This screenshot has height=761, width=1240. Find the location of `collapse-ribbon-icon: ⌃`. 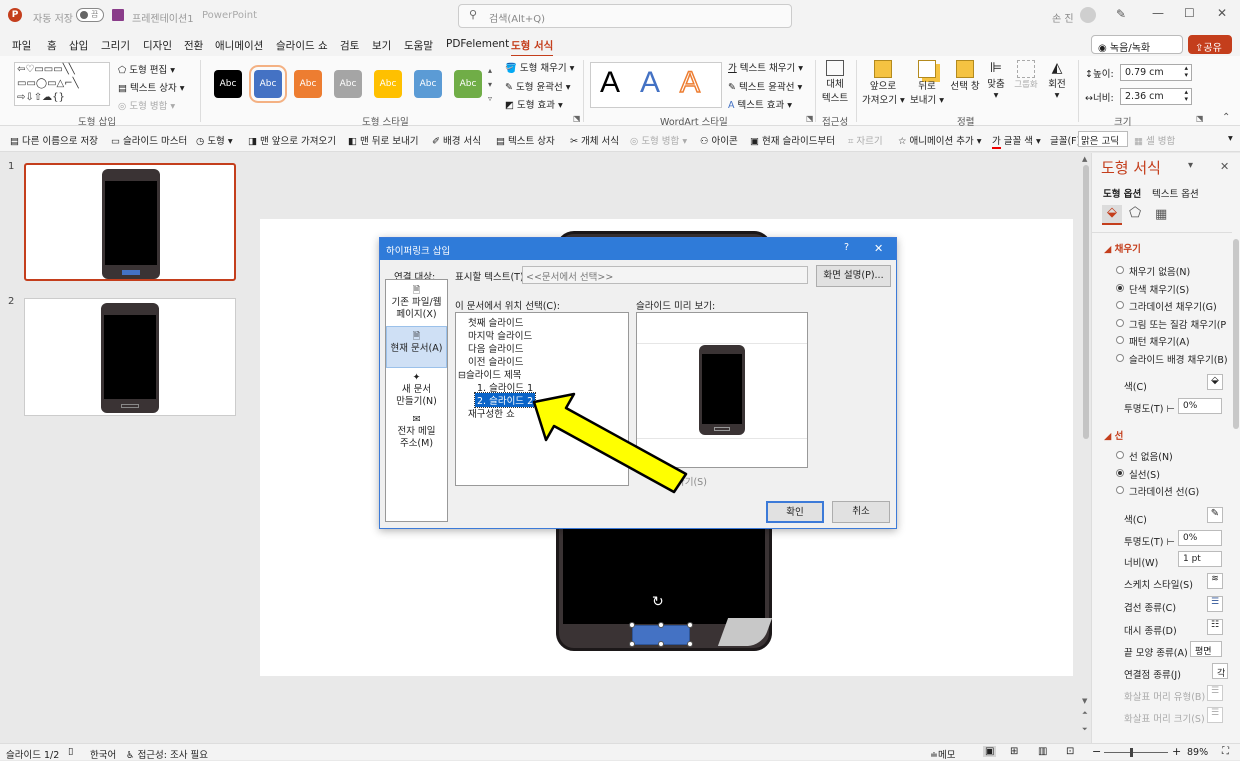

collapse-ribbon-icon: ⌃ is located at coordinates (1226, 117).